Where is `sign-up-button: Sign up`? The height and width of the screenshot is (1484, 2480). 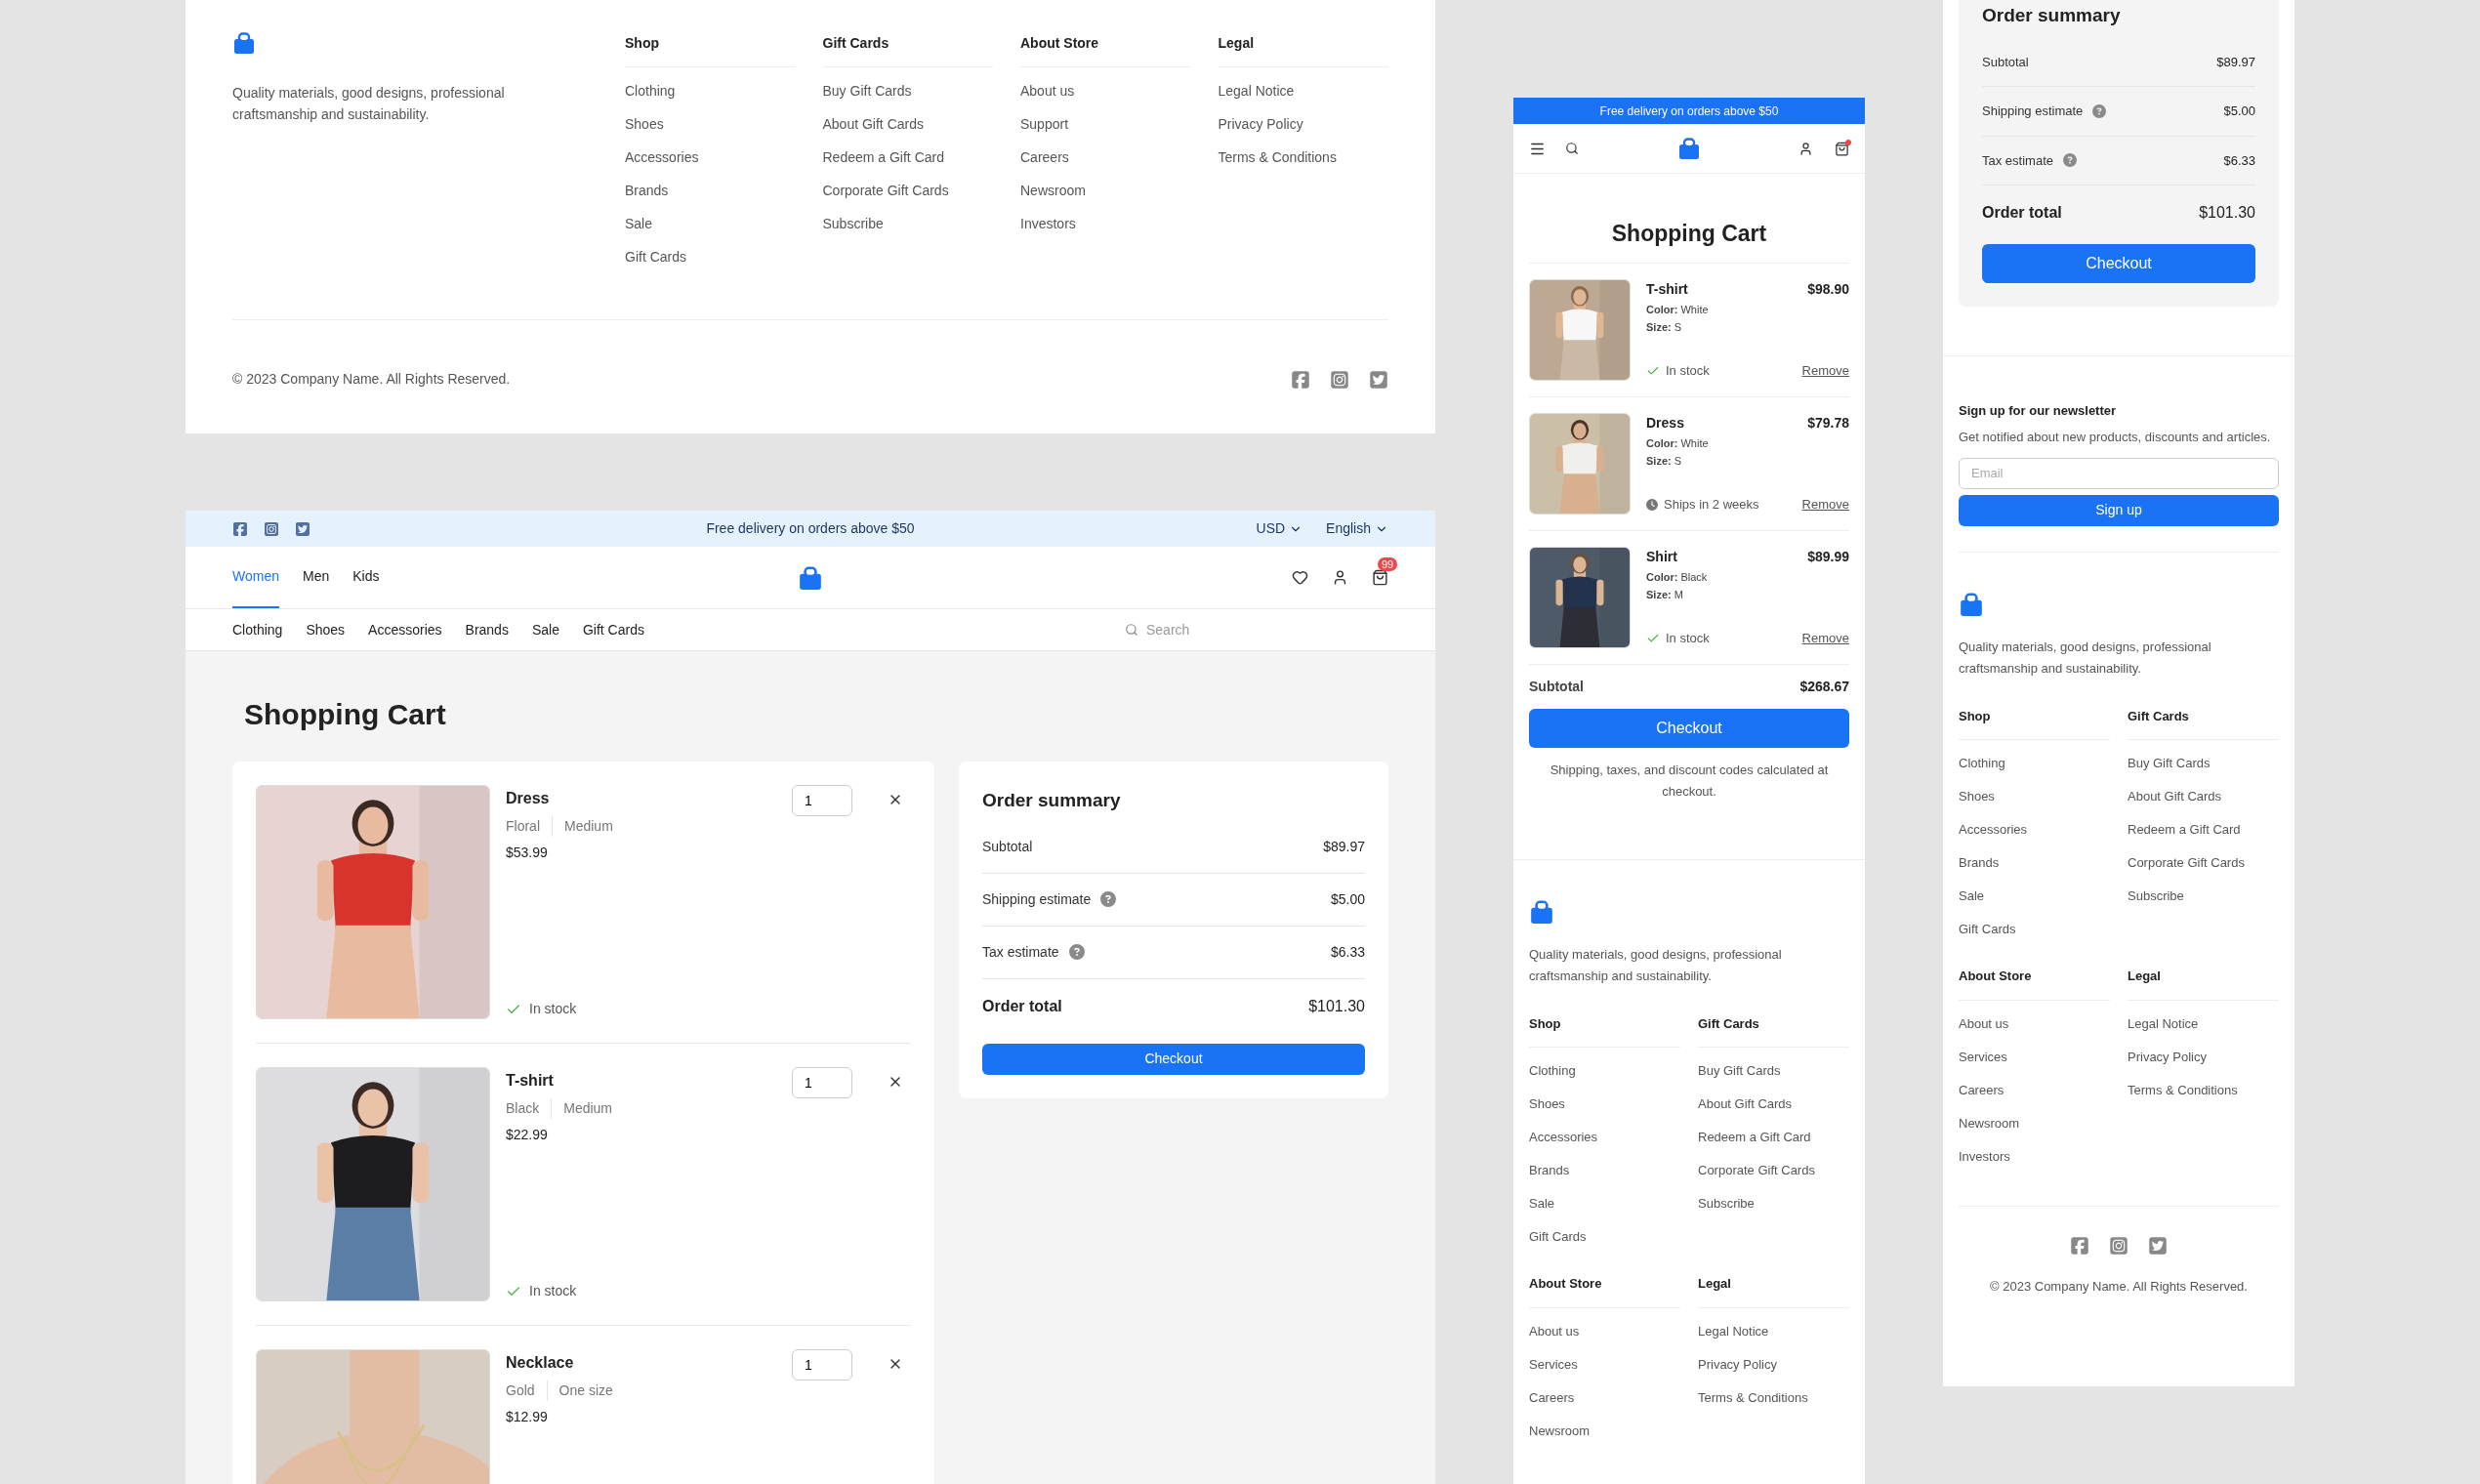 sign-up-button: Sign up is located at coordinates (2119, 510).